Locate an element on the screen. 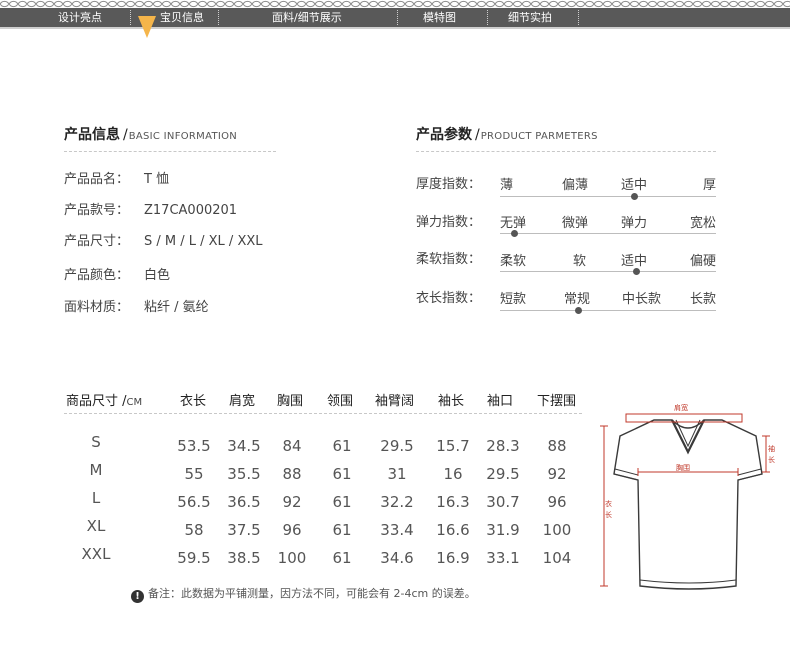 The height and width of the screenshot is (649, 790). tshirt-measurement-diagram: 肩宽 胸围 袖 长 衣 长 is located at coordinates (687, 496).